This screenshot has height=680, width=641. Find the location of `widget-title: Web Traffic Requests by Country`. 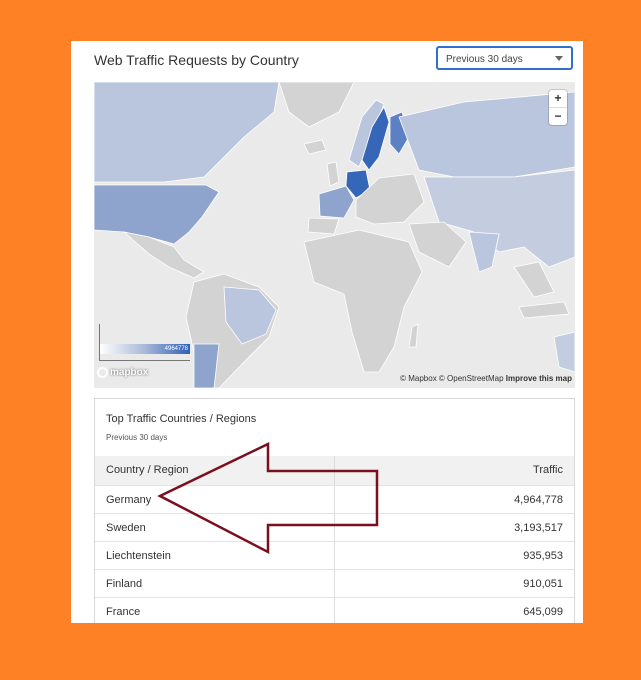

widget-title: Web Traffic Requests by Country is located at coordinates (196, 60).